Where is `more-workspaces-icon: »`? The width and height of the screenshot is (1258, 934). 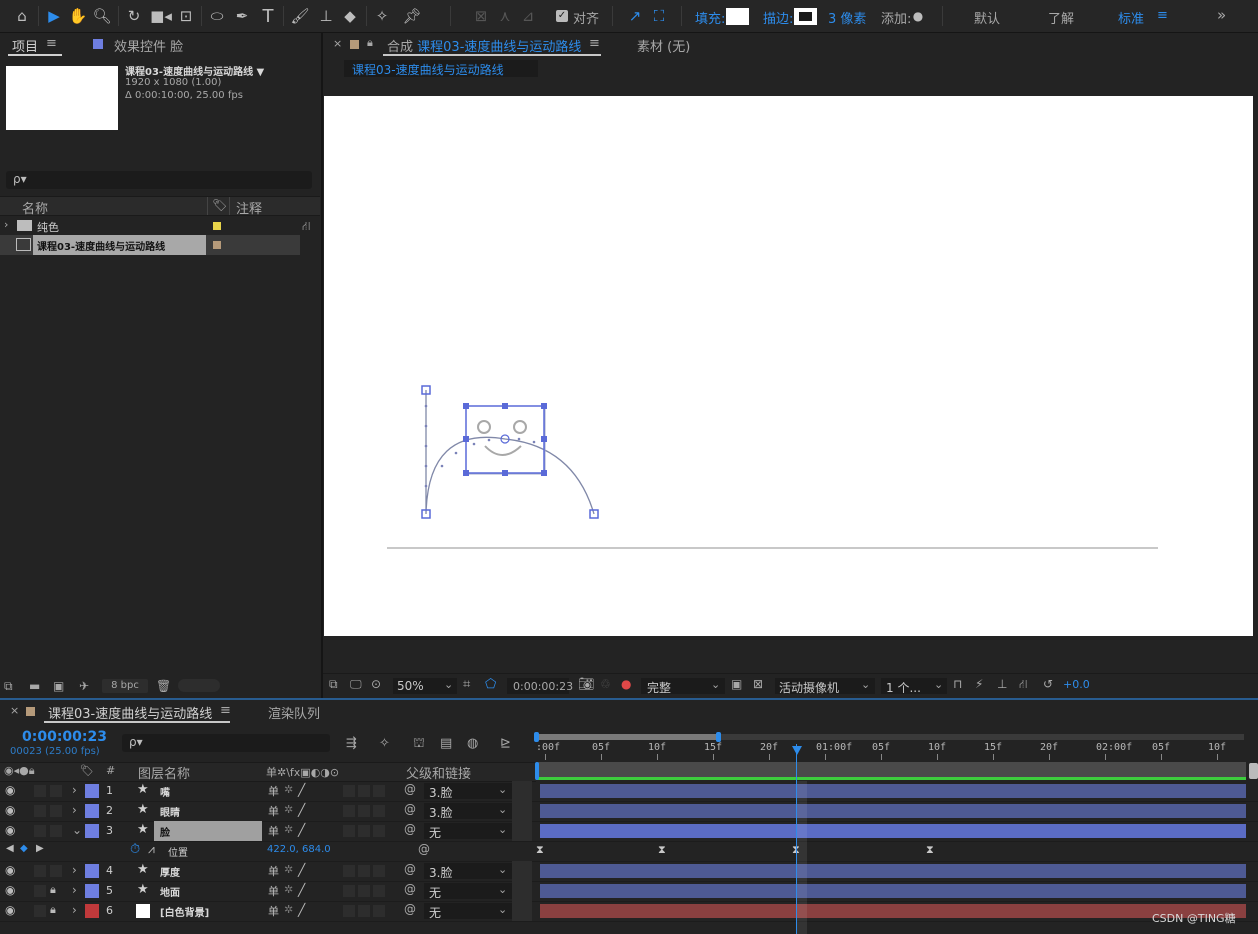 more-workspaces-icon: » is located at coordinates (1221, 15).